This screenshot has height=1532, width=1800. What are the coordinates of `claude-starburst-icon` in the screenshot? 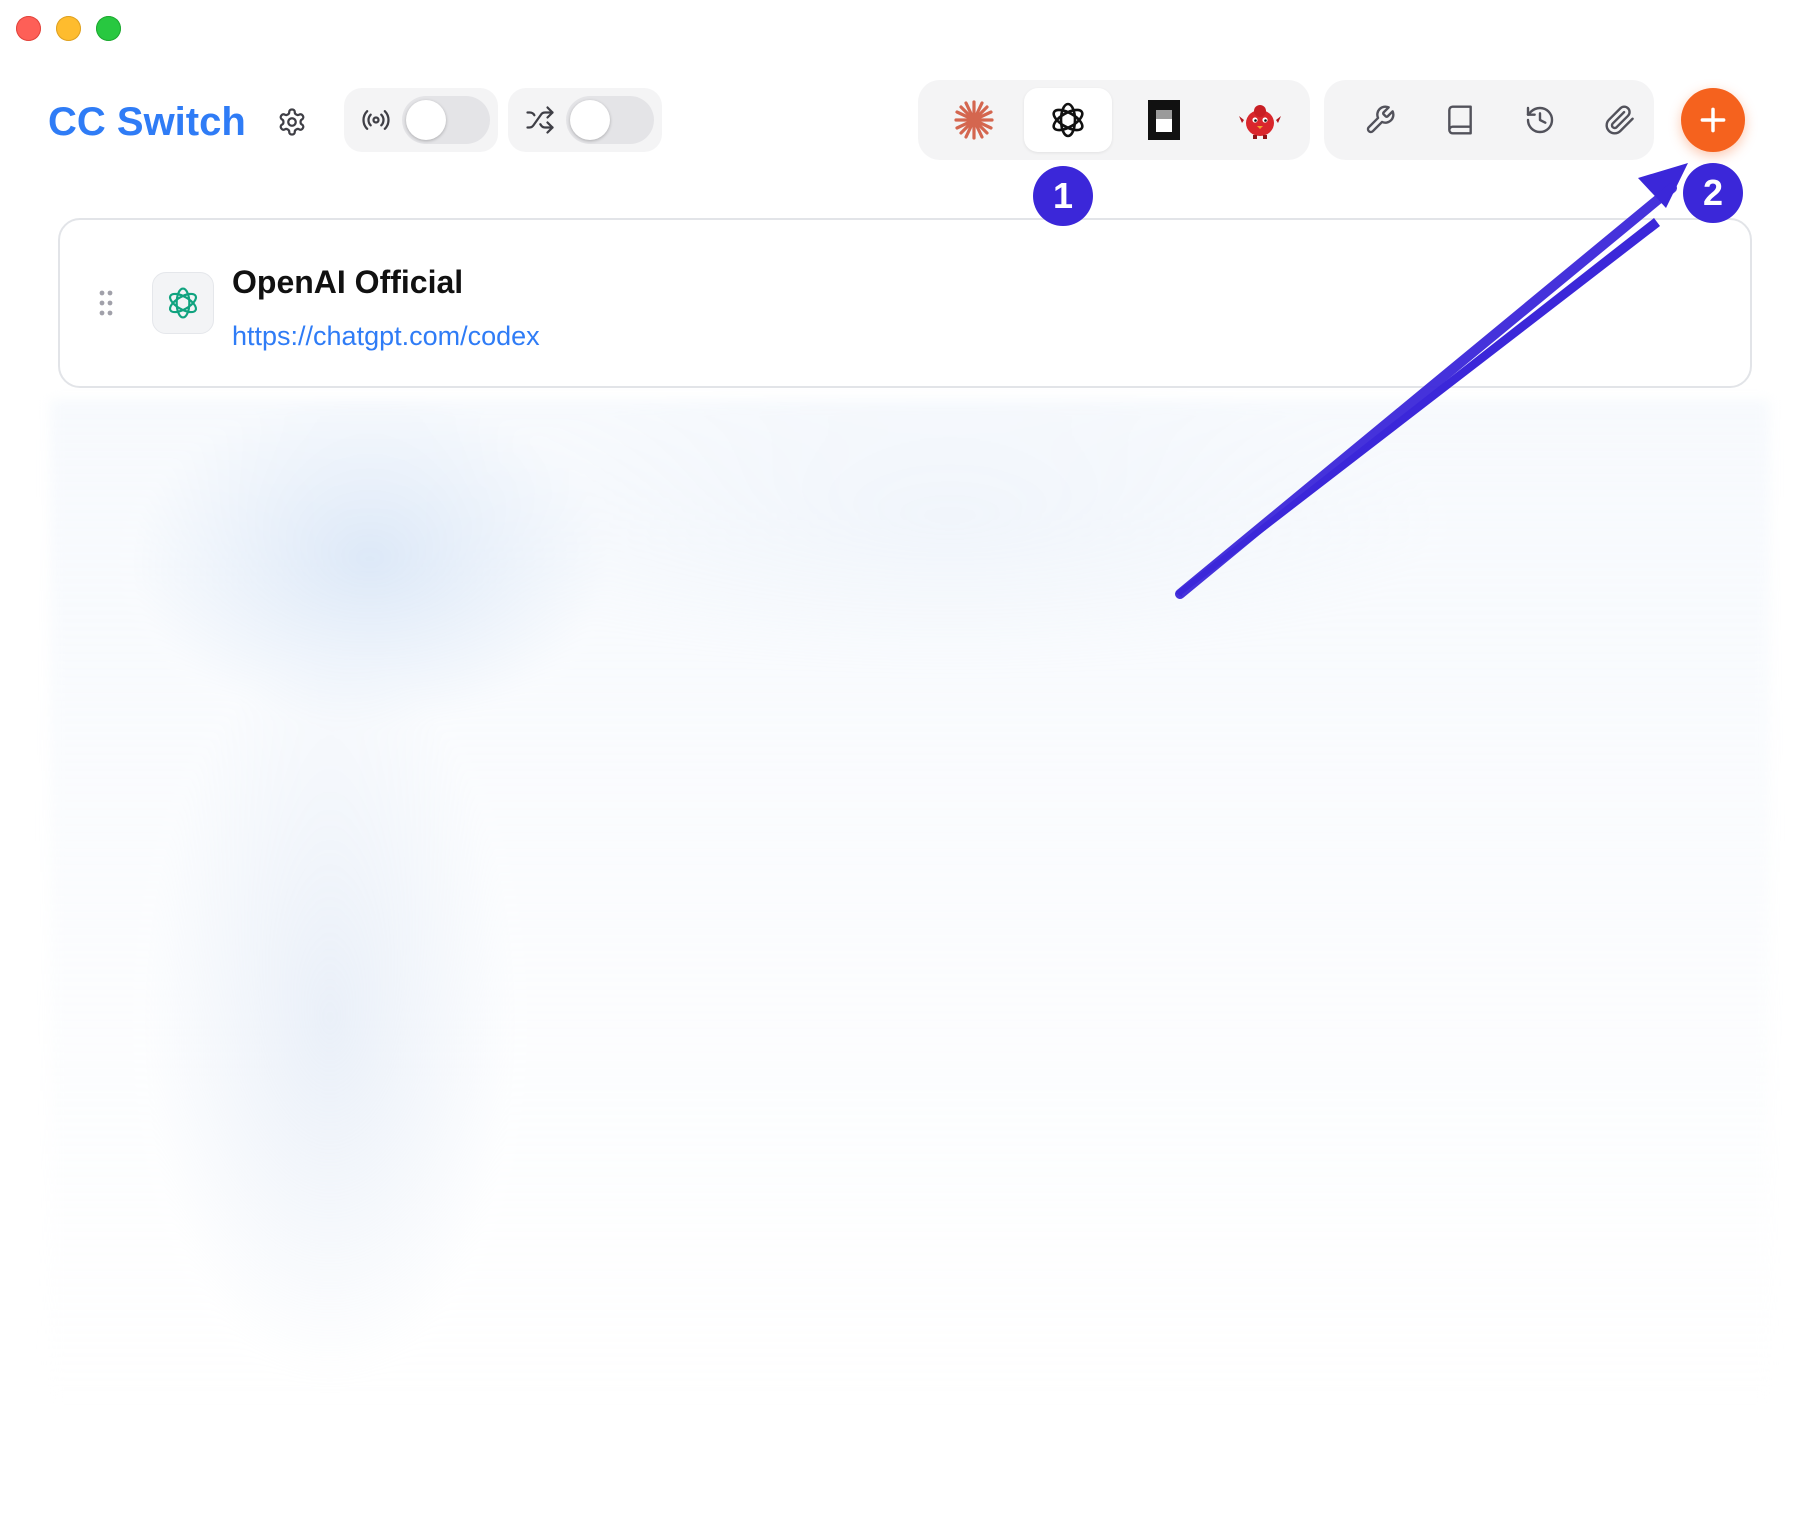 It's located at (974, 120).